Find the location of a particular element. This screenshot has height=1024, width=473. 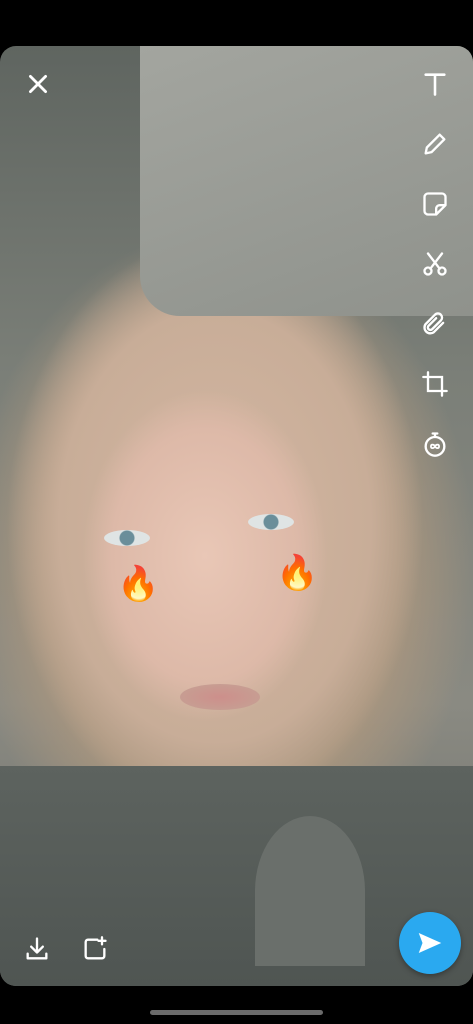

fire-sticker-left: 🔥 is located at coordinates (138, 584).